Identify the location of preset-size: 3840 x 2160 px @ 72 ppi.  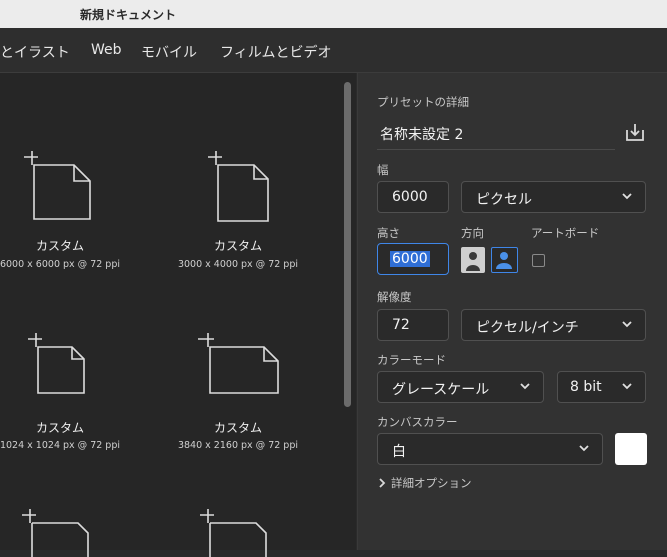
(238, 445).